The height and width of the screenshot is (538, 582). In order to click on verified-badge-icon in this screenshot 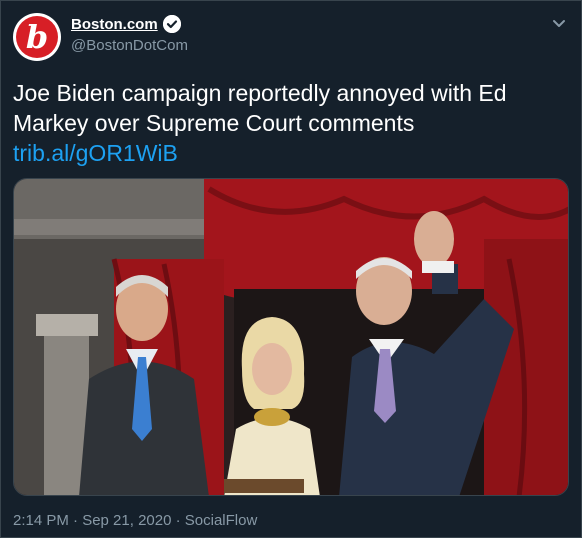, I will do `click(171, 24)`.